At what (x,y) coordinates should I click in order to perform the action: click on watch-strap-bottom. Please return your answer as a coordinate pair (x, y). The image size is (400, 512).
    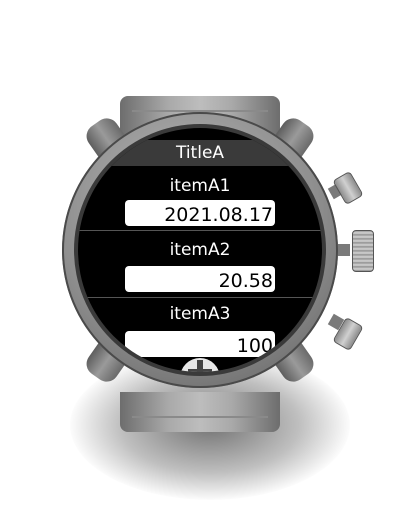
    Looking at the image, I should click on (200, 412).